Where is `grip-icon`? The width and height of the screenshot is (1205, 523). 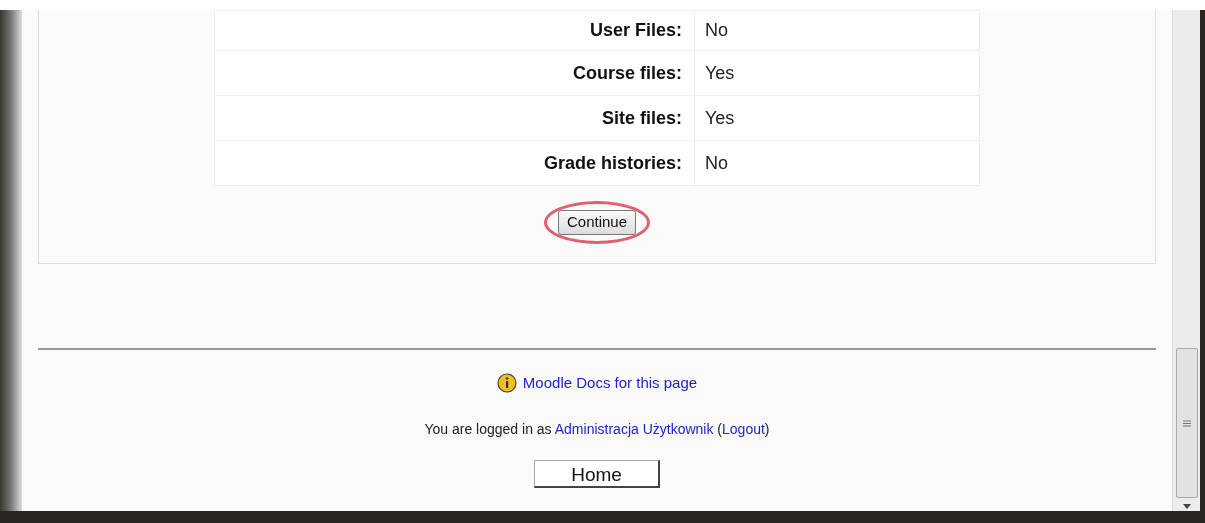
grip-icon is located at coordinates (1186, 423).